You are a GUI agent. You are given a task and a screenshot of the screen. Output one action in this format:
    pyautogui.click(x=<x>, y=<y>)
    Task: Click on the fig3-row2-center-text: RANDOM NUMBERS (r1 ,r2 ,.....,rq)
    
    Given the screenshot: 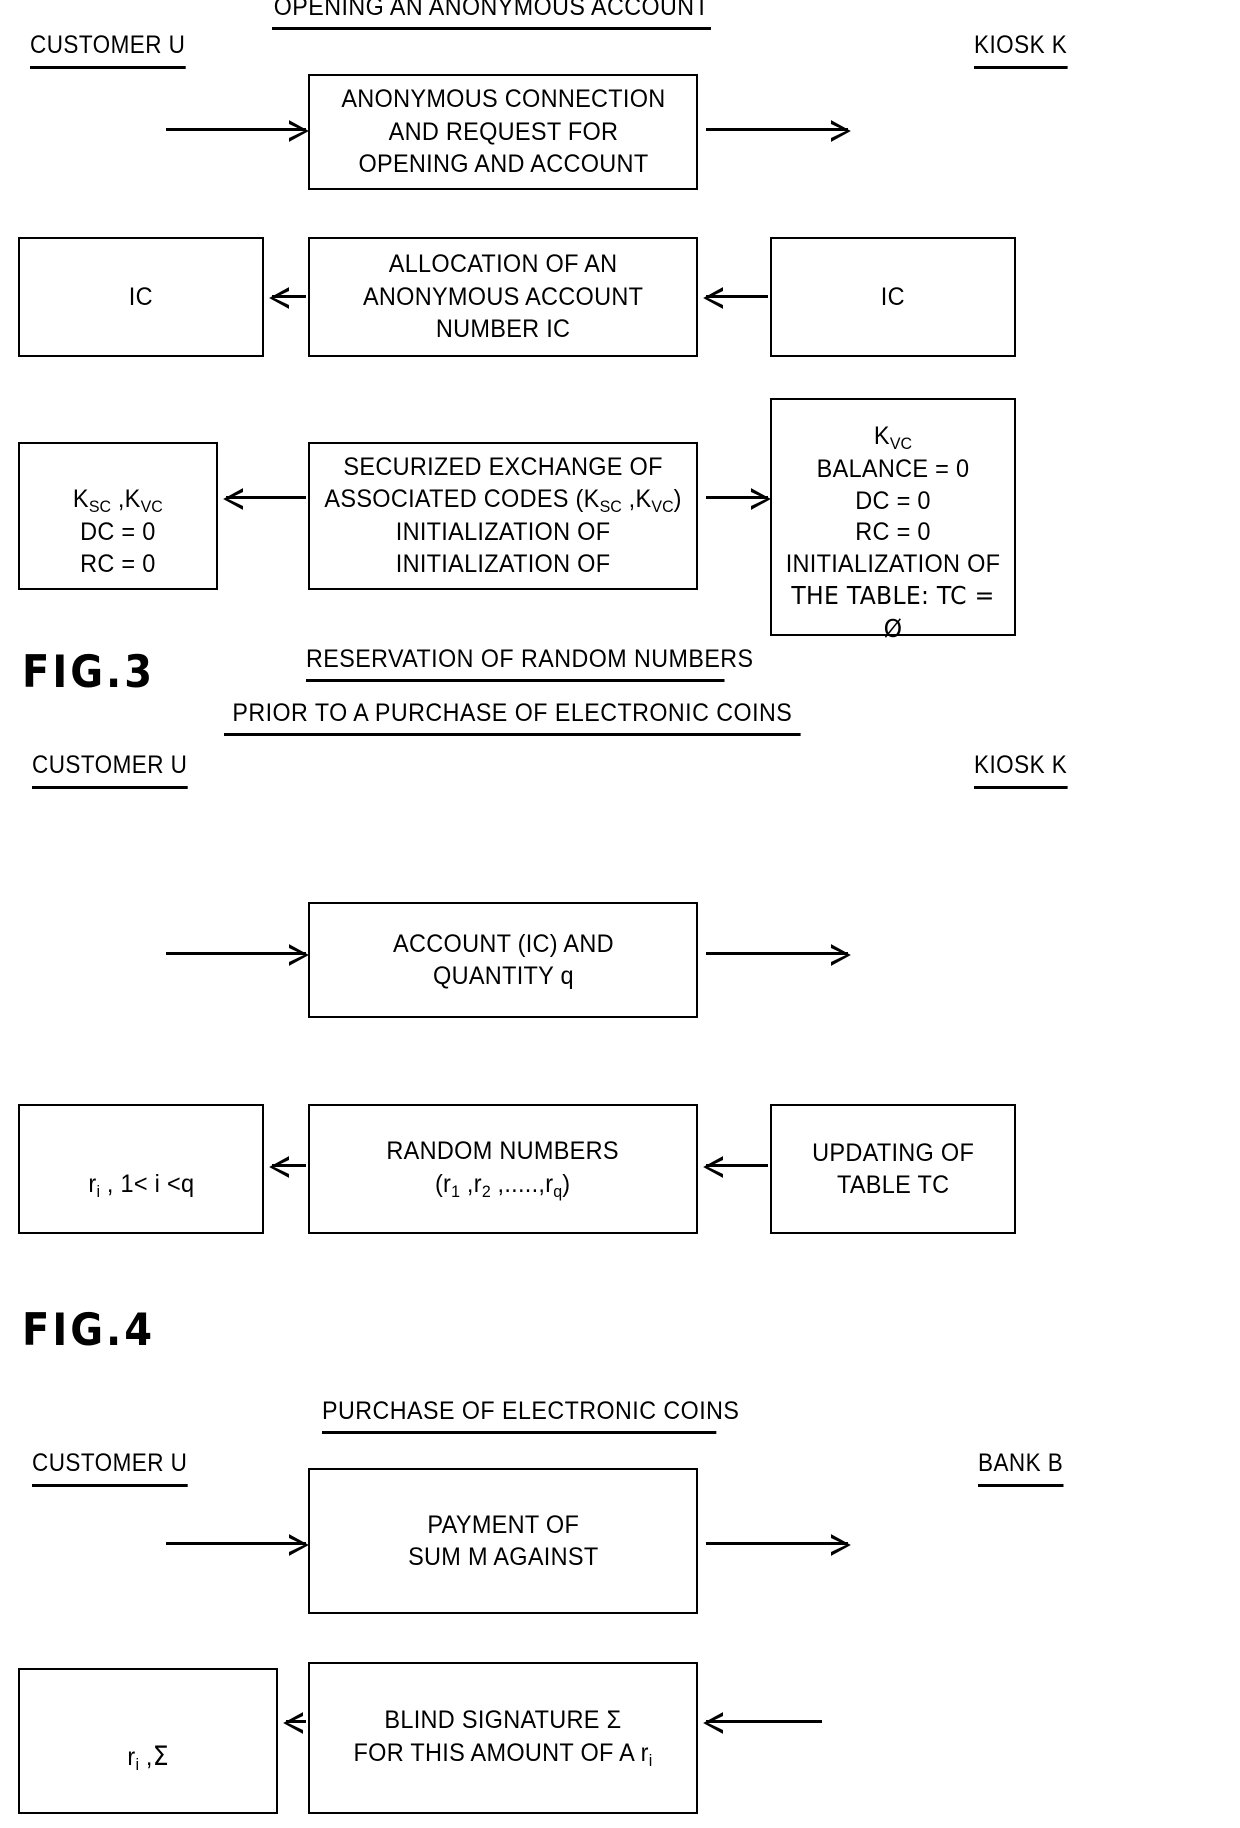 What is the action you would take?
    pyautogui.click(x=503, y=1169)
    